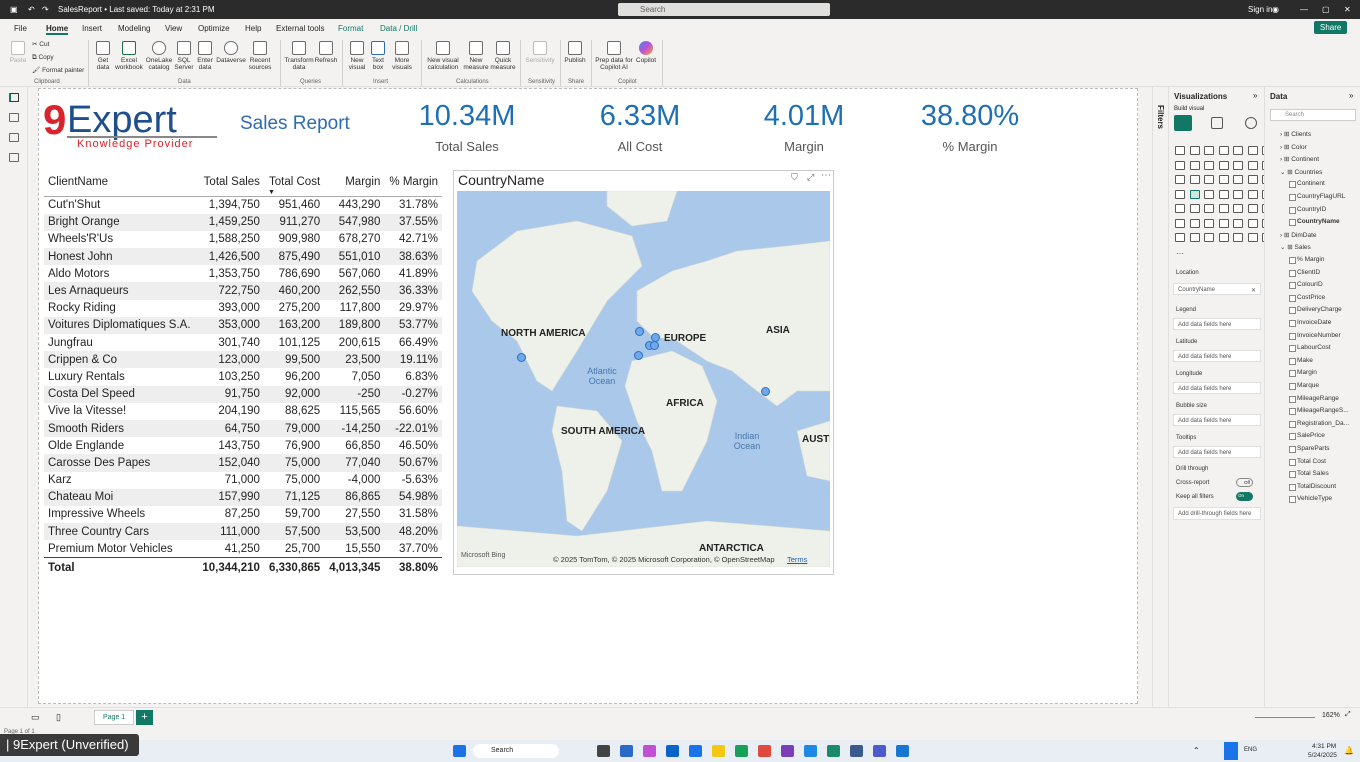 Image resolution: width=1360 pixels, height=762 pixels. What do you see at coordinates (804, 127) in the screenshot?
I see `kpi-margin: 4.01M Margin` at bounding box center [804, 127].